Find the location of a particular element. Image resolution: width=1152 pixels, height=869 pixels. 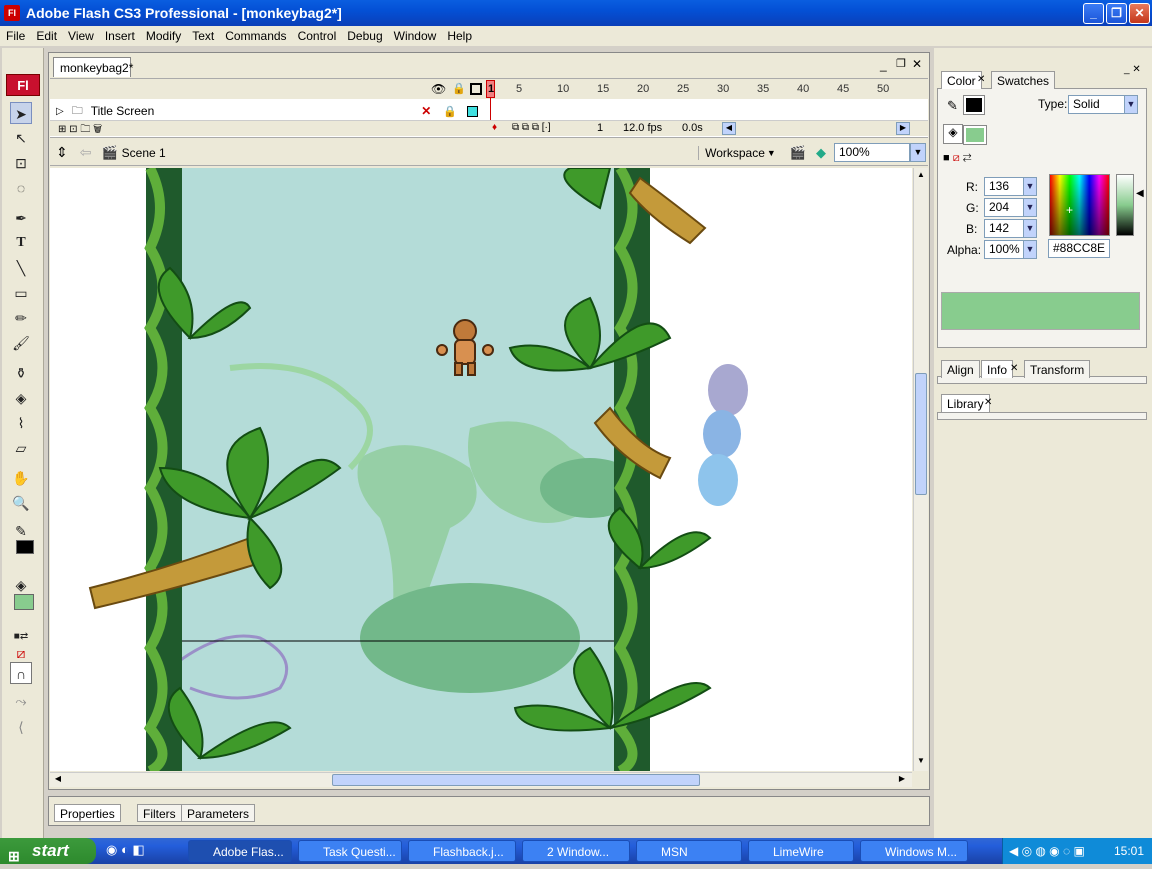

r-dropdown-icon: ▼ is located at coordinates (1030, 186).